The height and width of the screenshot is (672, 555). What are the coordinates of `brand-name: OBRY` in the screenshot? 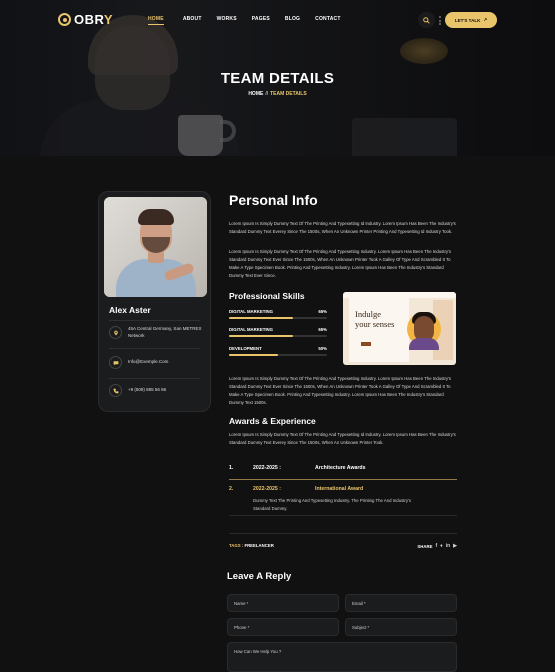 It's located at (93, 19).